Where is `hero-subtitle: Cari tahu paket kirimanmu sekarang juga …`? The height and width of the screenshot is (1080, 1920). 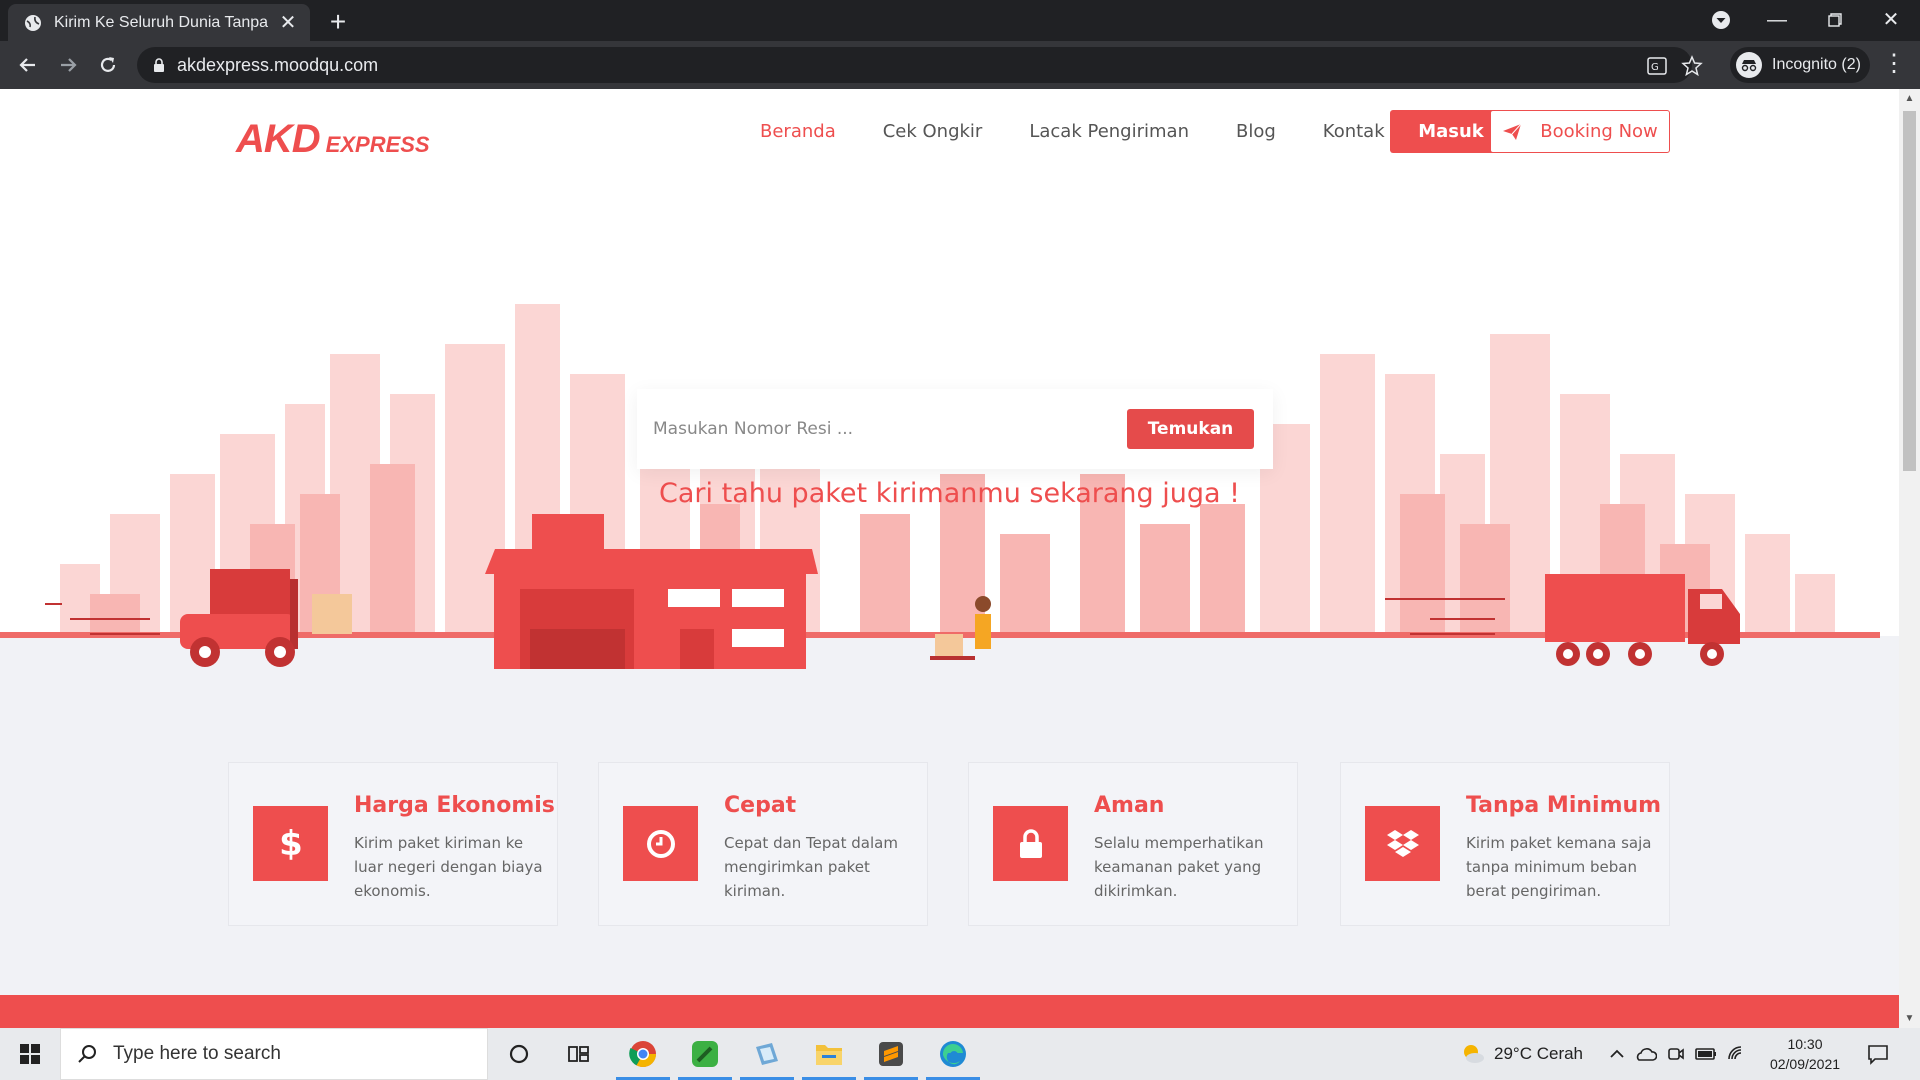 hero-subtitle: Cari tahu paket kirimanmu sekarang juga … is located at coordinates (949, 493).